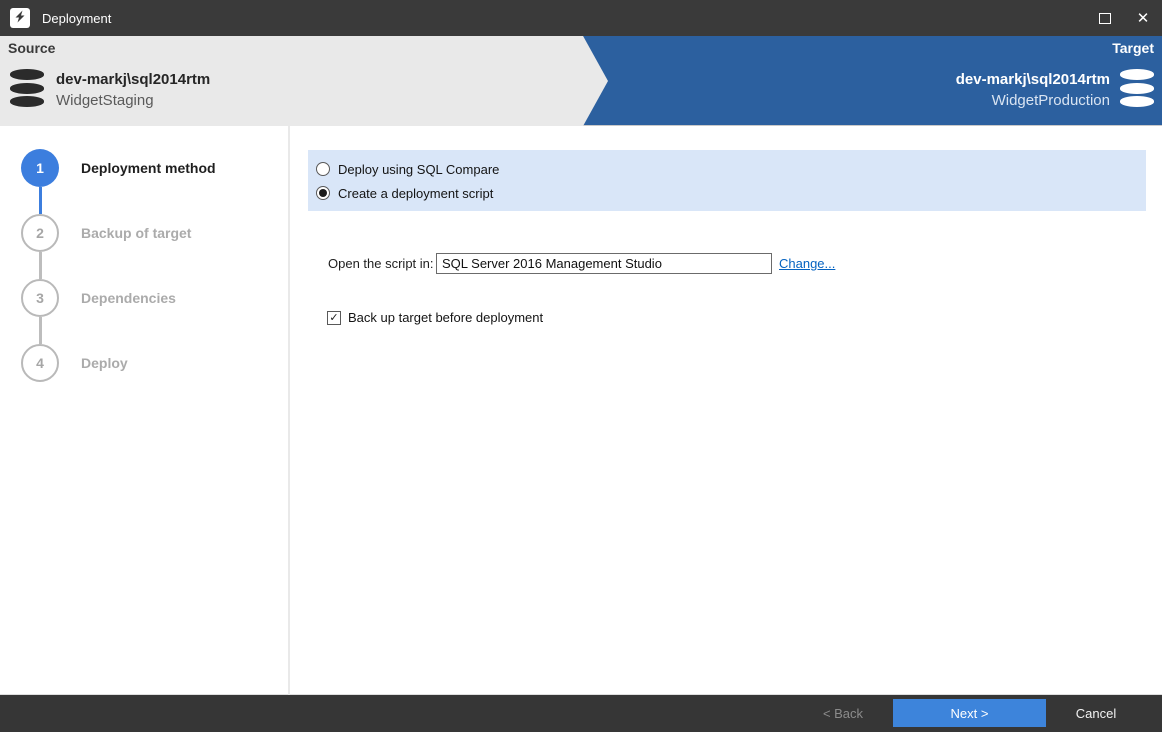  What do you see at coordinates (581, 713) in the screenshot?
I see `wizard-footer: < Back Next > Cancel` at bounding box center [581, 713].